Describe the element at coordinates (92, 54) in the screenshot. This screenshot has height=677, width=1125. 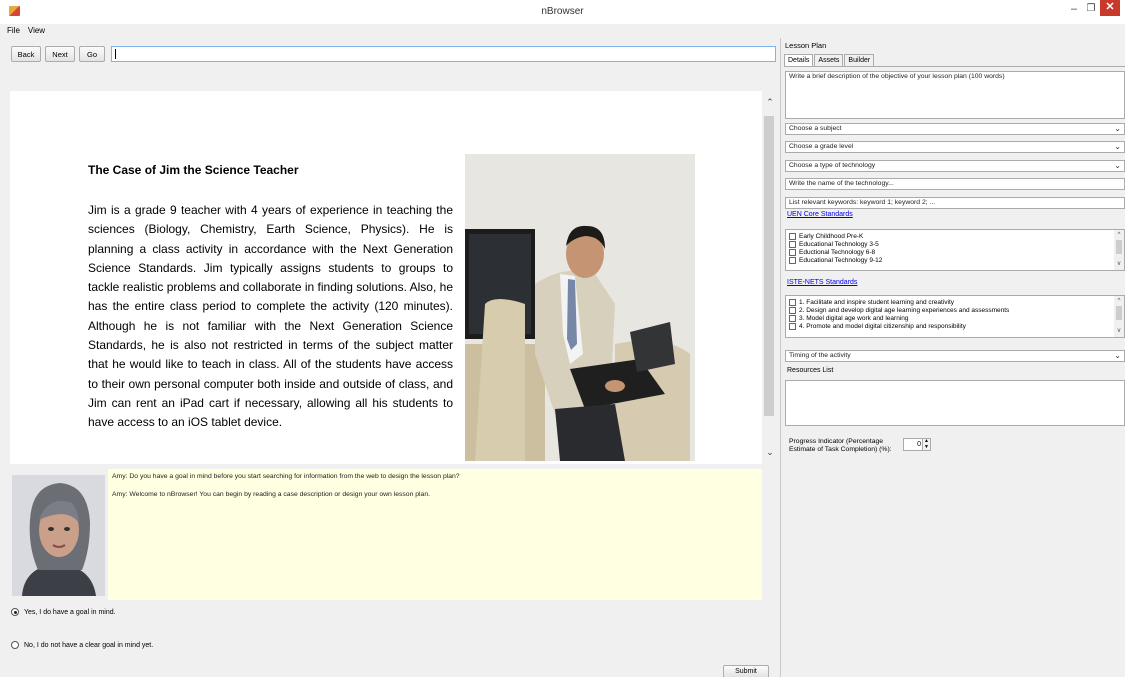
I see `go-button: Go` at that location.